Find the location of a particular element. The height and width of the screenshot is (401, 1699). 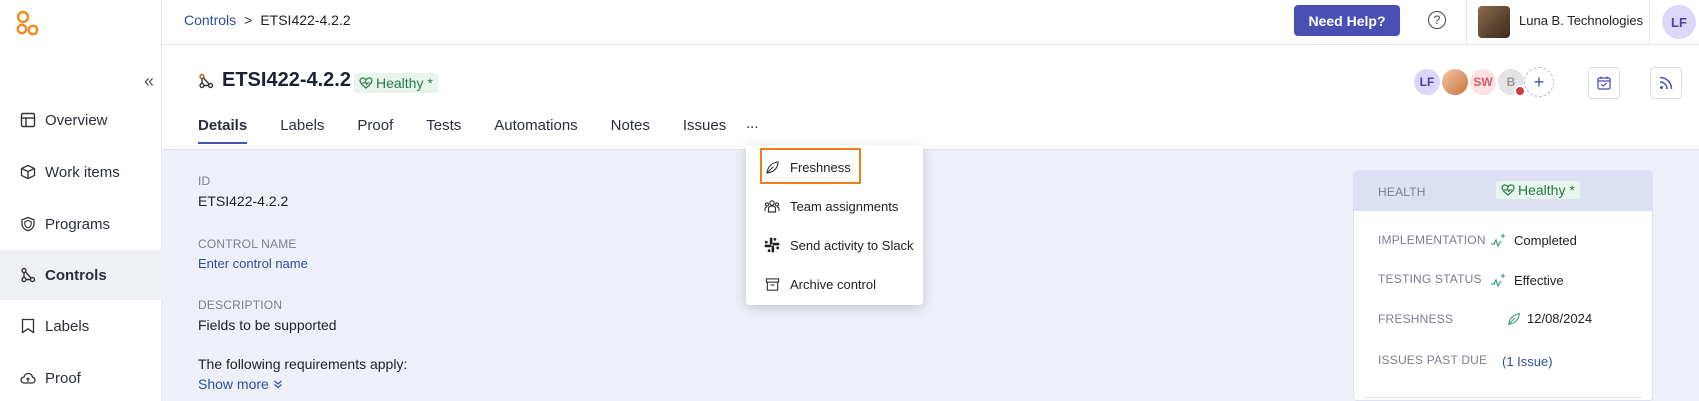

sidebar-item-label: Proof is located at coordinates (63, 378).